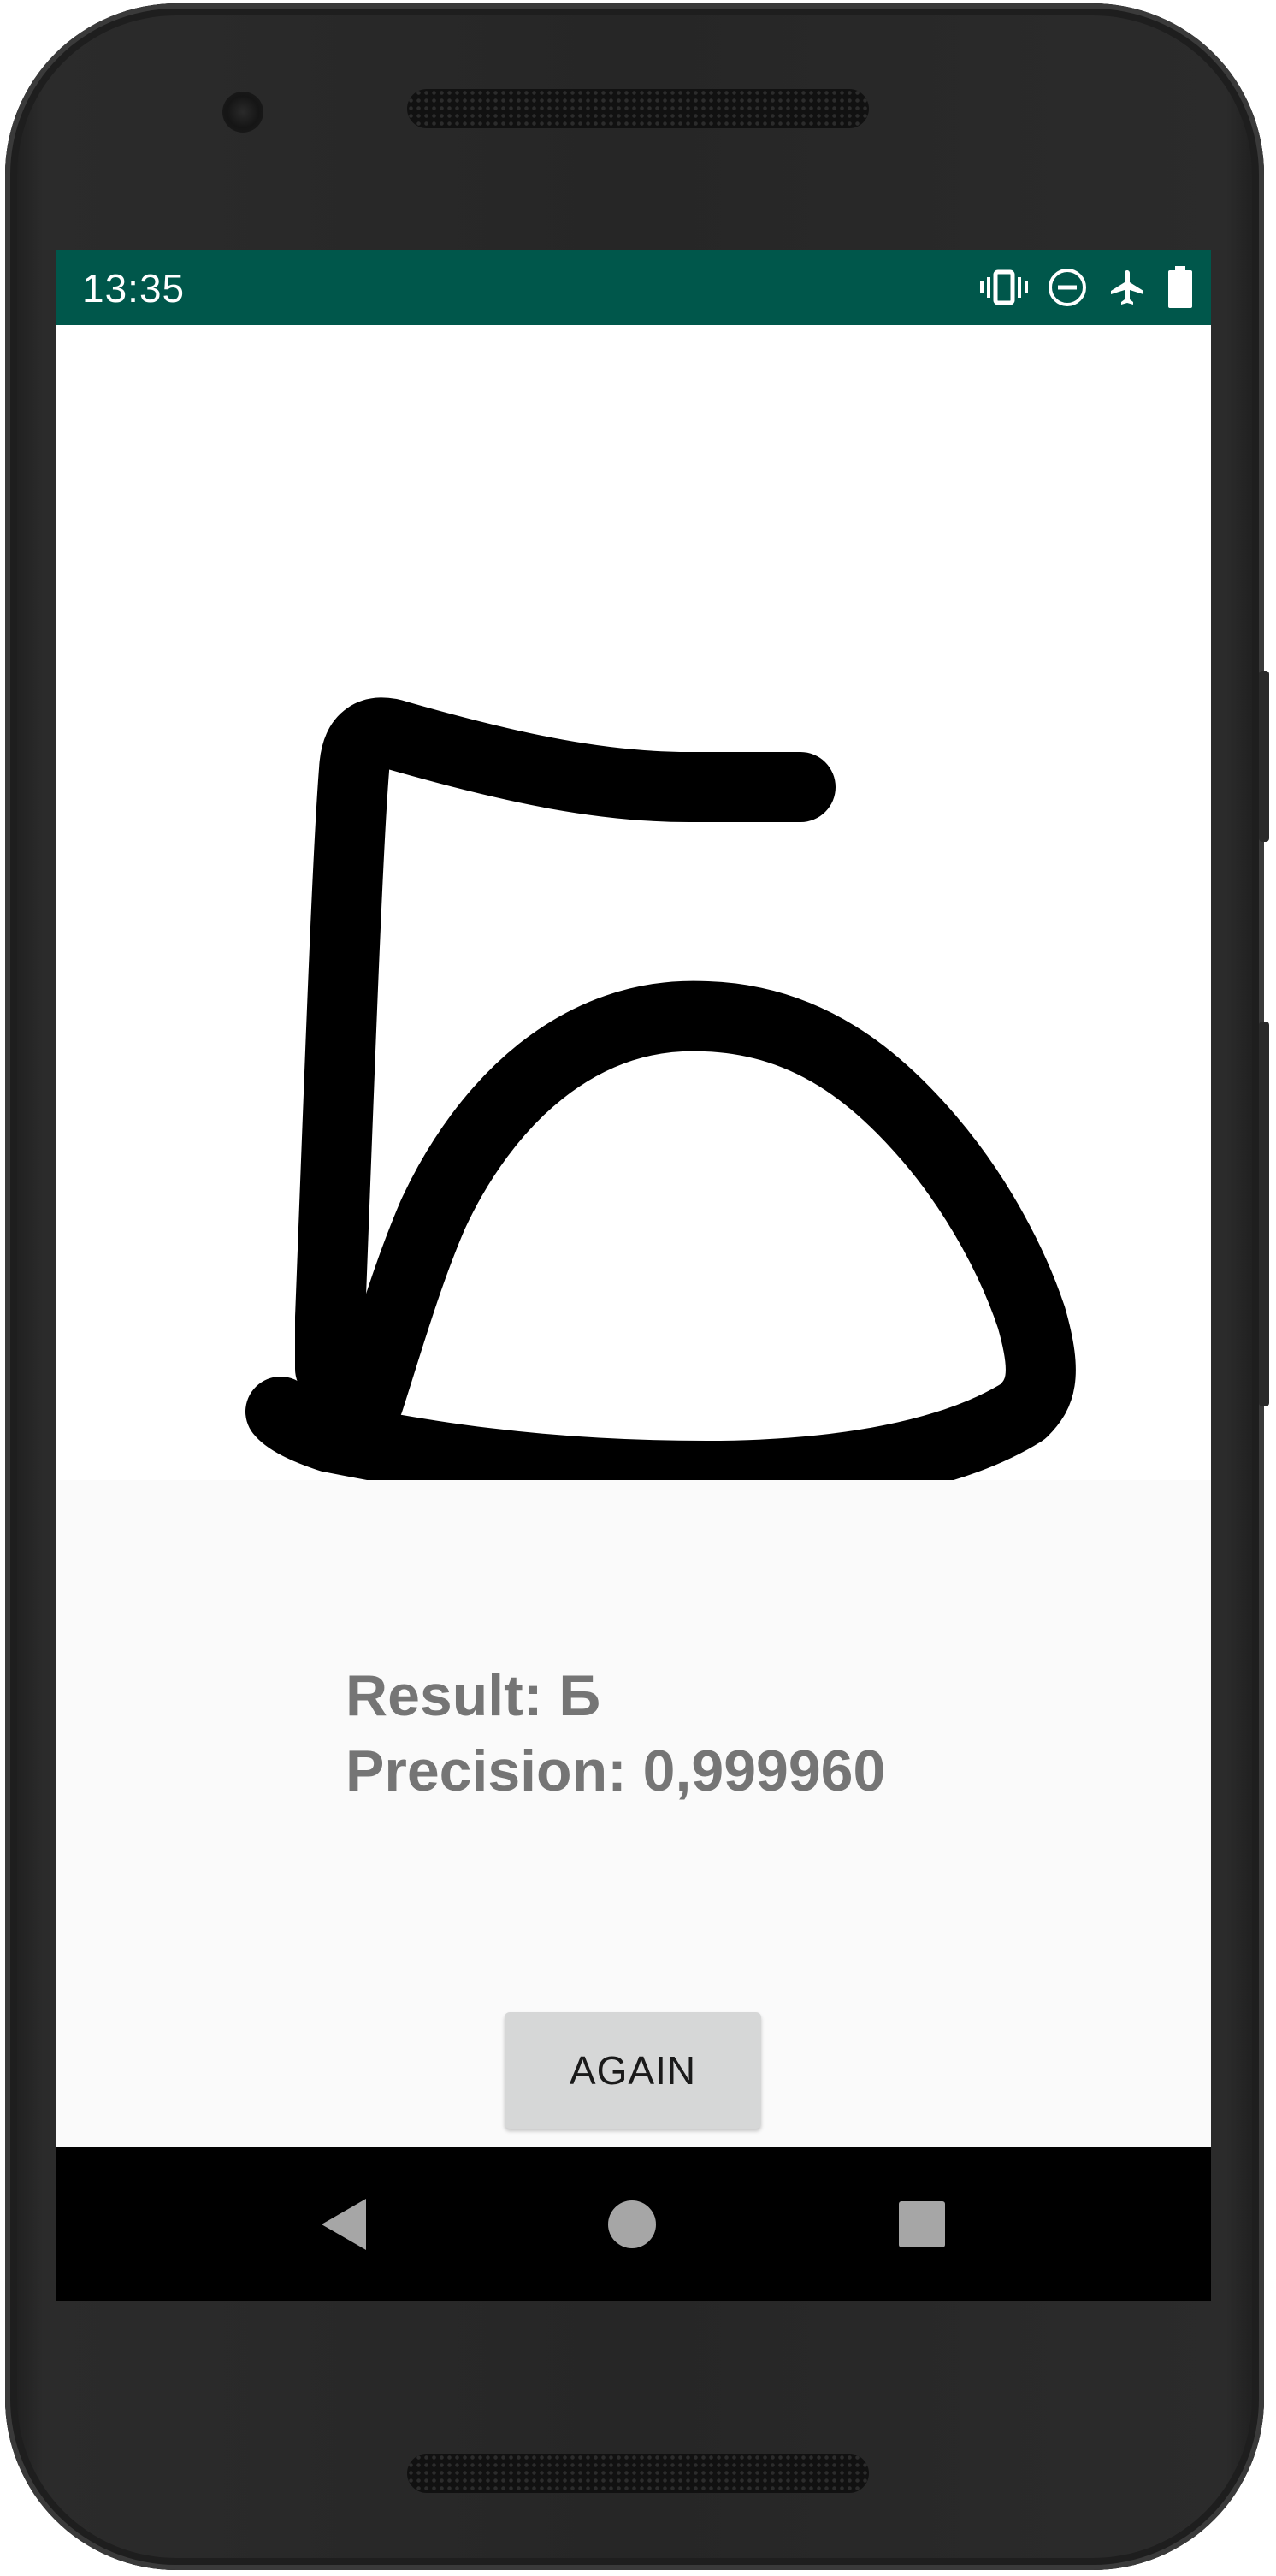 This screenshot has height=2576, width=1276. Describe the element at coordinates (1180, 287) in the screenshot. I see `battery-icon` at that location.